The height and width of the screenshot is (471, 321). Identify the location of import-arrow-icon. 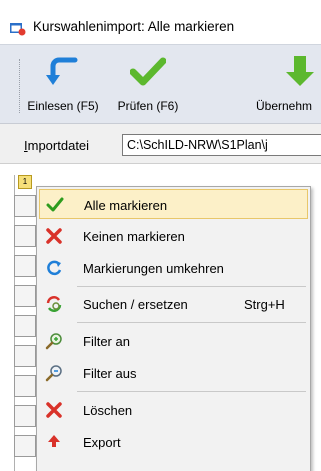
(62, 71).